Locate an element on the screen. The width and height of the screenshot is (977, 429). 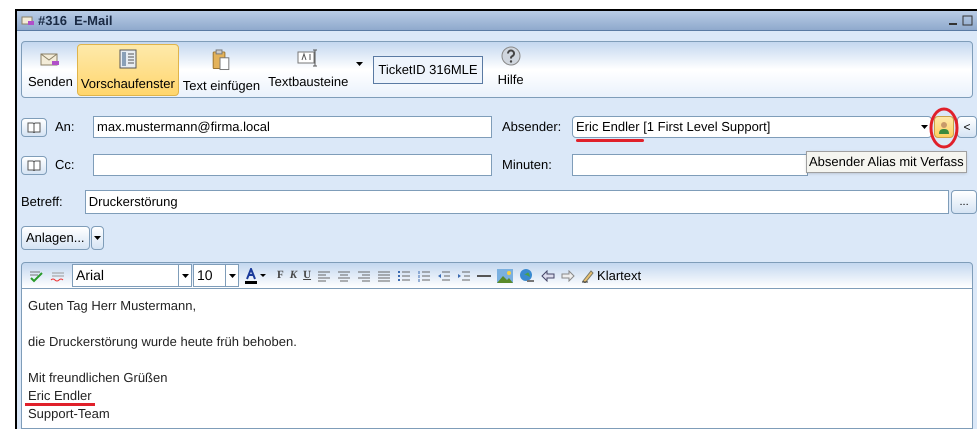
ticket-id-box: TicketID 316MLE is located at coordinates (428, 70).